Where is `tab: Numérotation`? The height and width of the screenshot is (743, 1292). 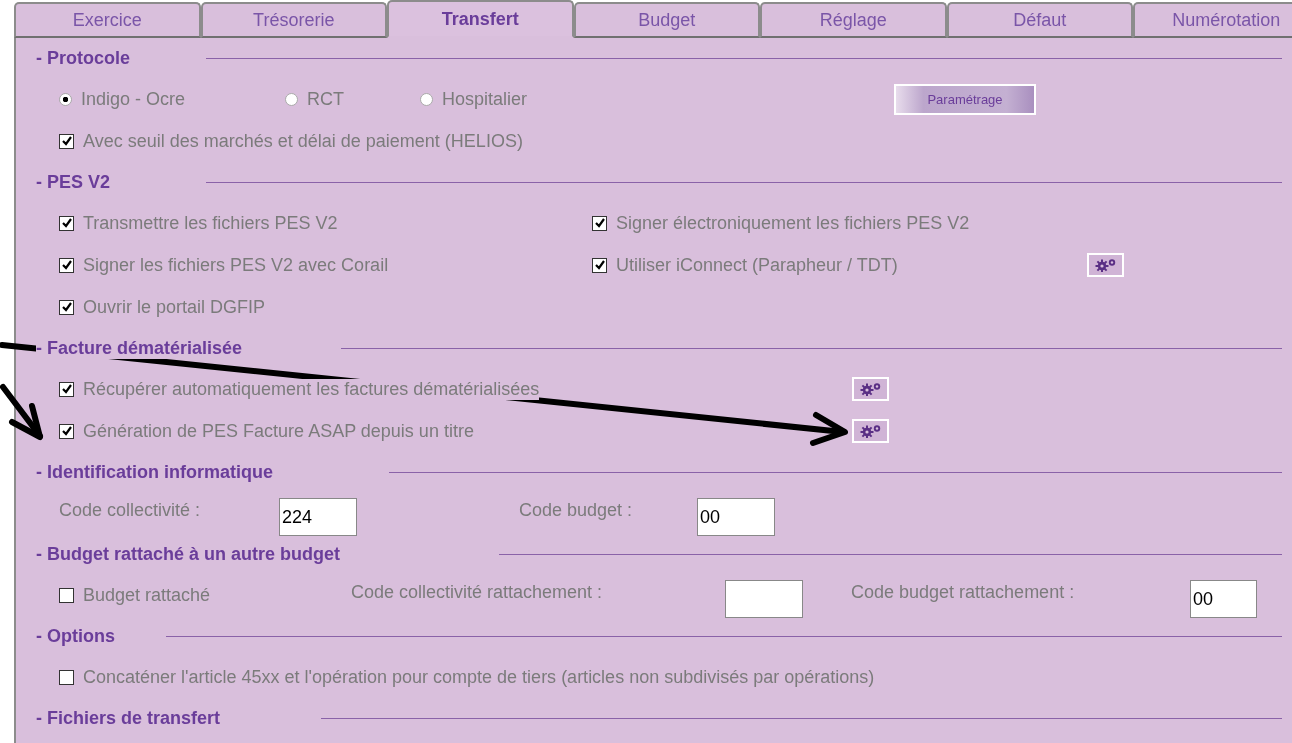
tab: Numérotation is located at coordinates (1212, 20).